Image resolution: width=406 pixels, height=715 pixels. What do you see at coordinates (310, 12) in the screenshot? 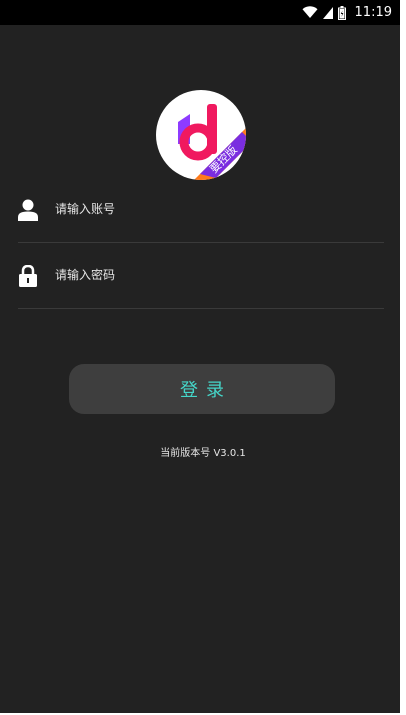
I see `wifi-icon` at bounding box center [310, 12].